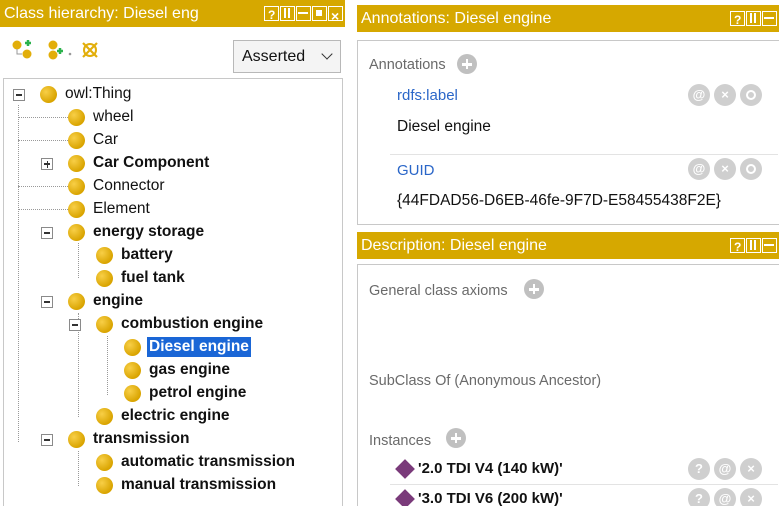 This screenshot has height=506, width=779. I want to click on tree-node-gas-engine: gas engine, so click(173, 370).